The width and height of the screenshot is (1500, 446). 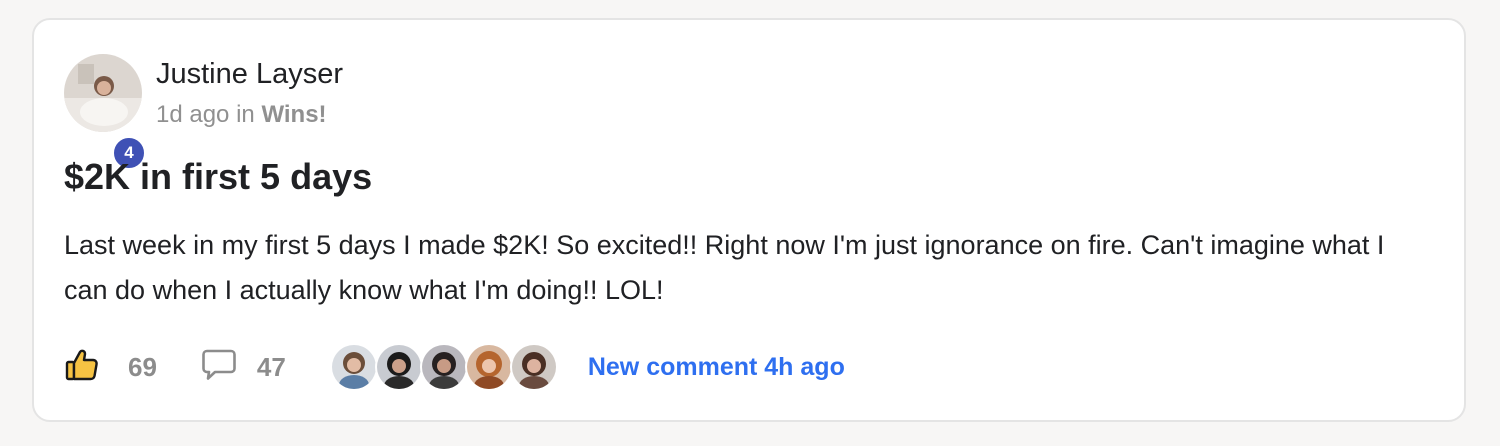 What do you see at coordinates (193, 114) in the screenshot?
I see `post-time: 1d ago` at bounding box center [193, 114].